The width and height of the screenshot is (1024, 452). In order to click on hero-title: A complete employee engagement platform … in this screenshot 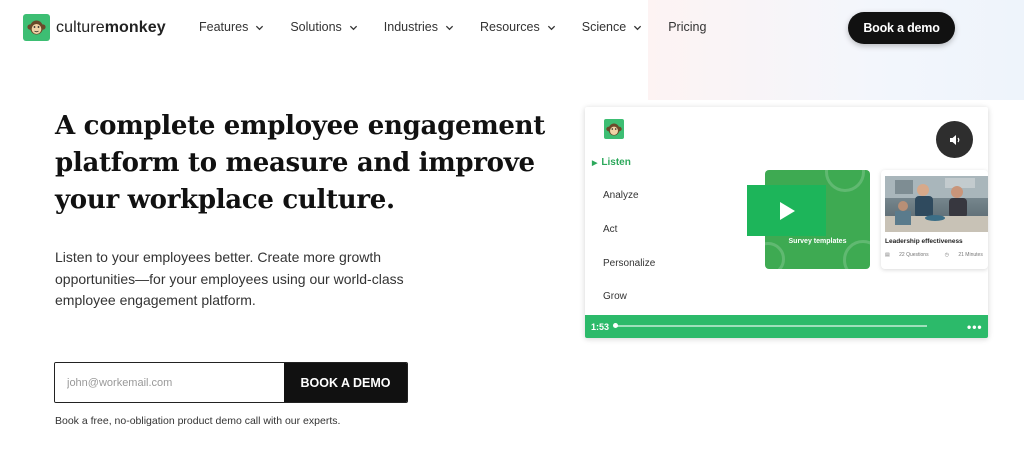, I will do `click(315, 163)`.